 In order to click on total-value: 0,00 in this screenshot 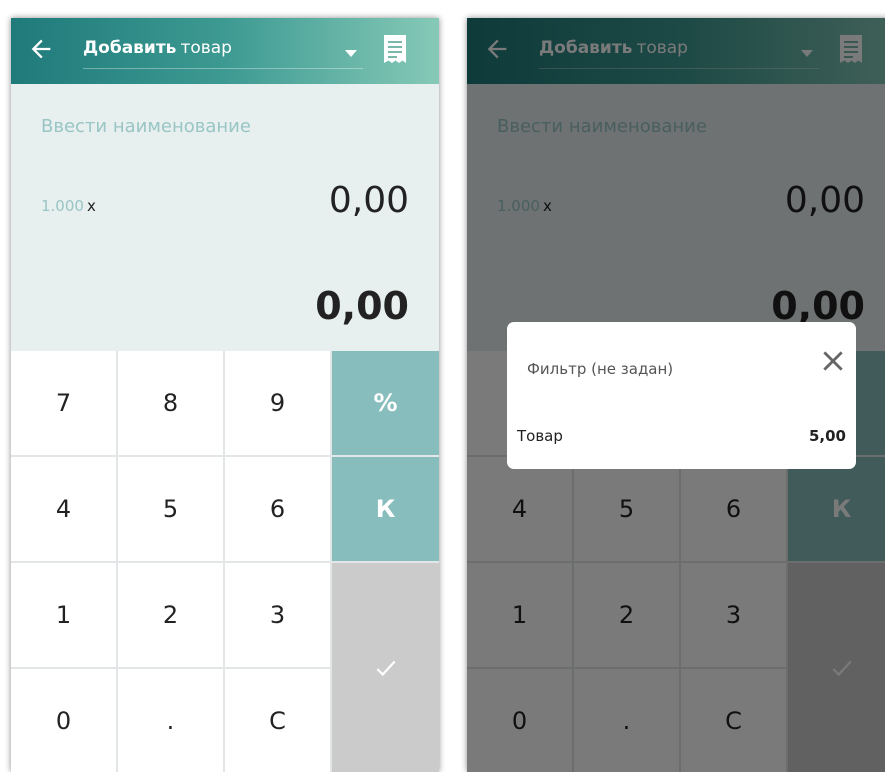, I will do `click(362, 306)`.